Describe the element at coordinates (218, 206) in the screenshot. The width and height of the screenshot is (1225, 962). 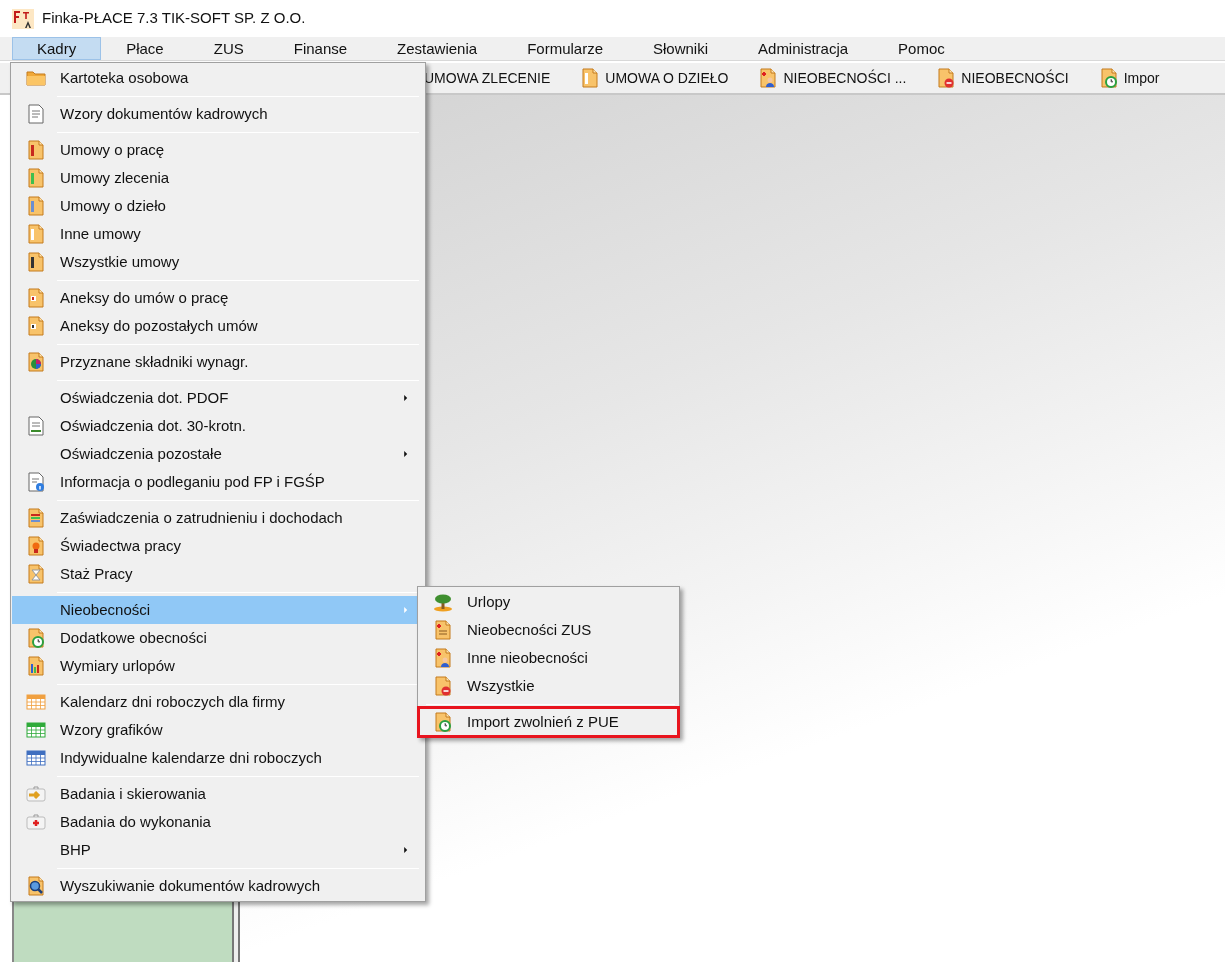
I see `menu-item: Umowy o dzieło` at that location.